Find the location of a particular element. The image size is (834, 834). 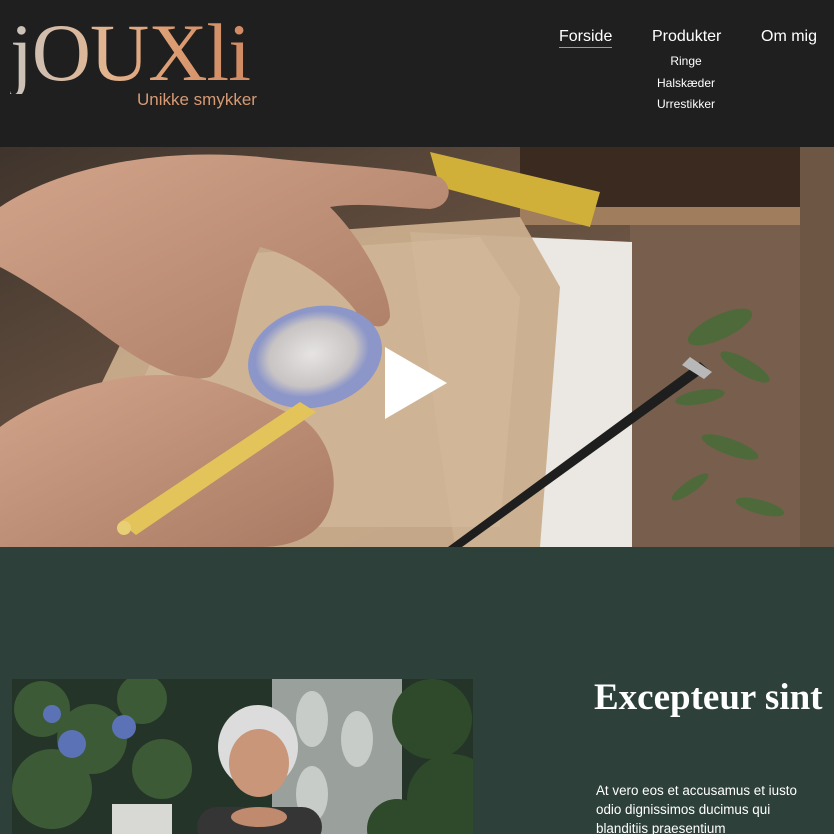

nav-item-om-mig: Om mig is located at coordinates (789, 40).